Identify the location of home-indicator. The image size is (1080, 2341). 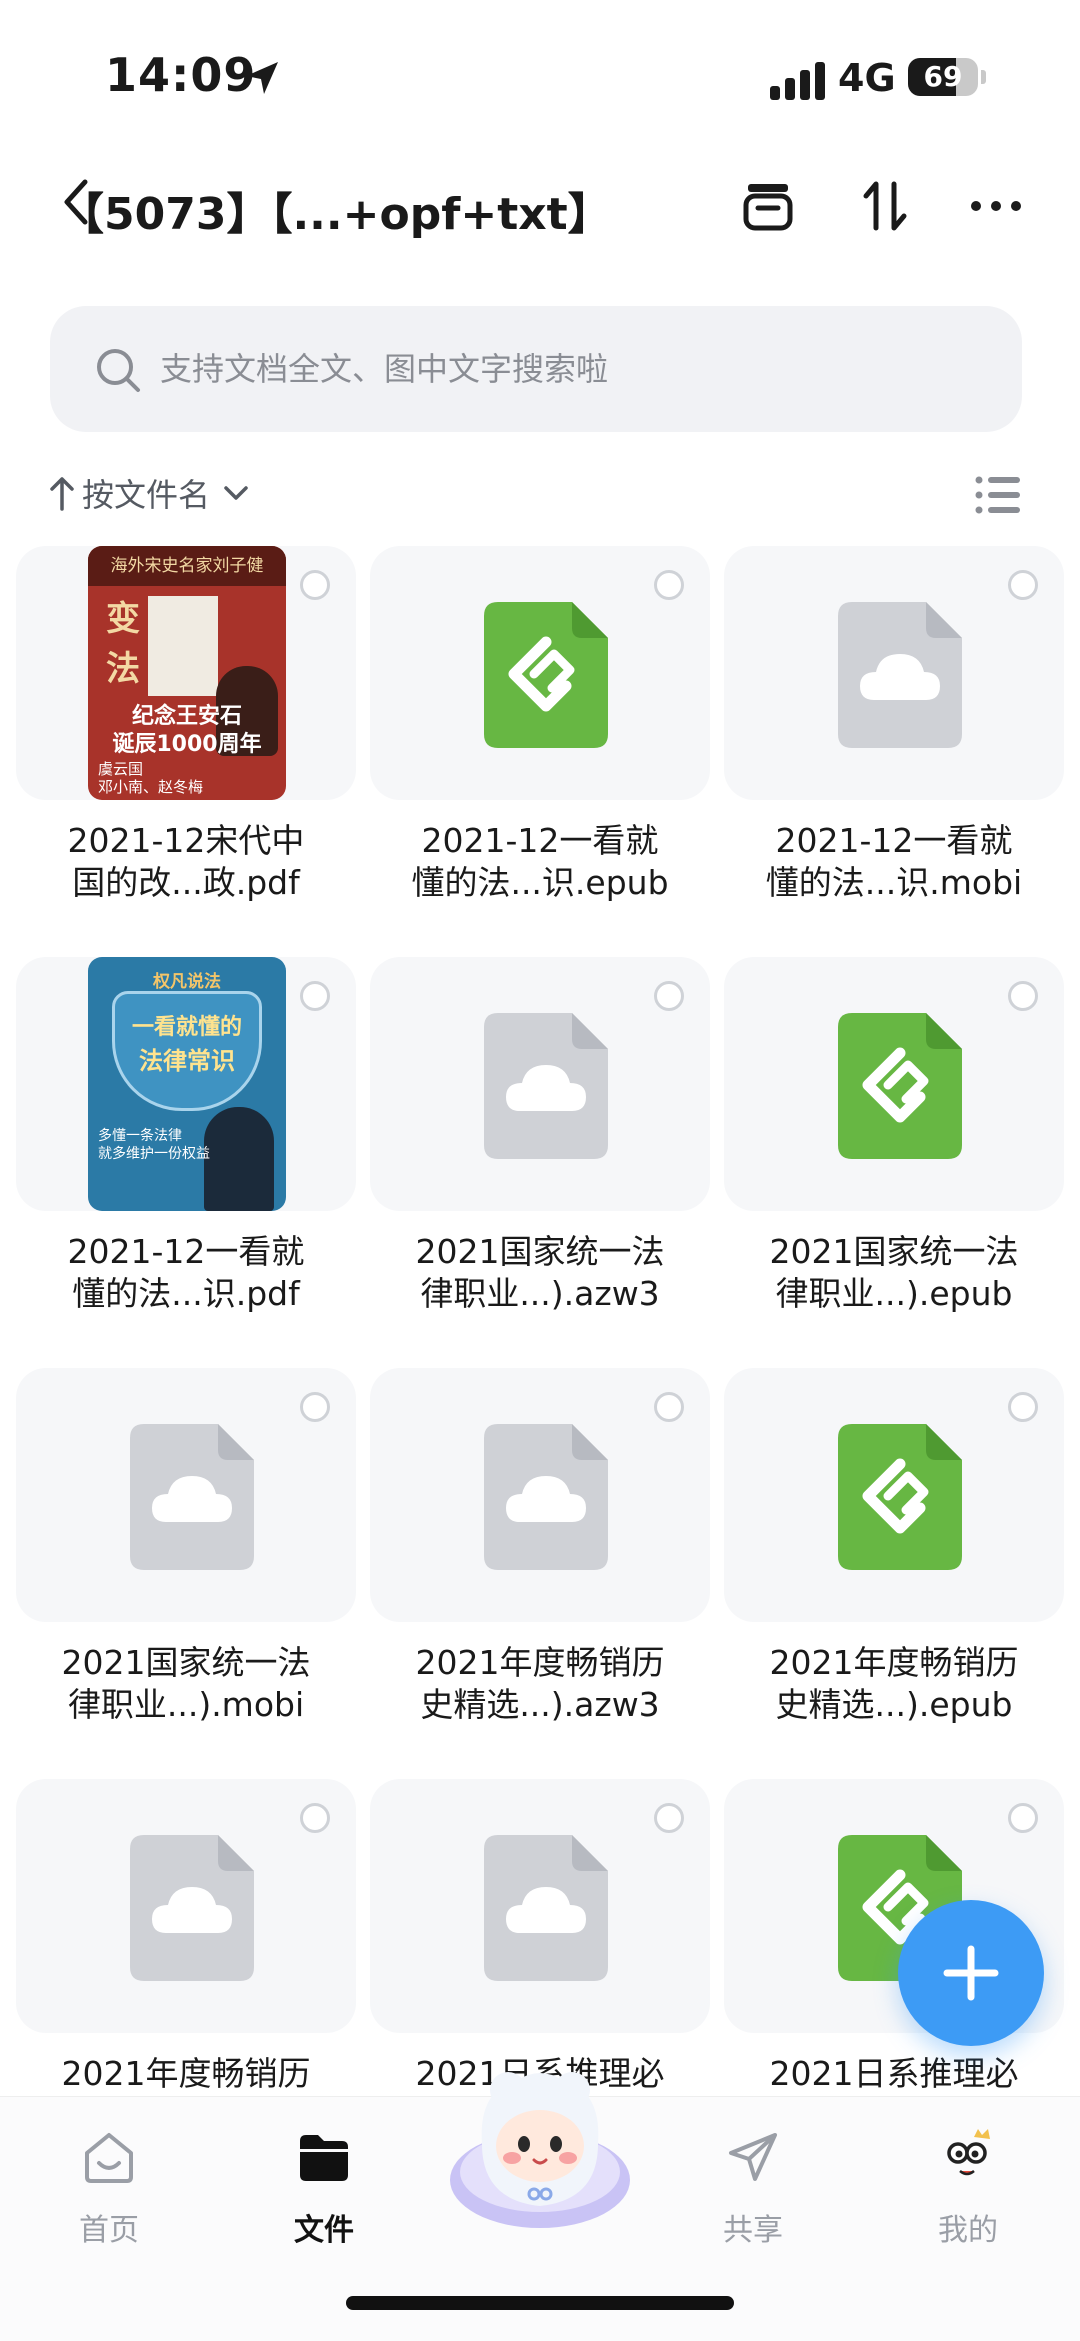
(540, 2303).